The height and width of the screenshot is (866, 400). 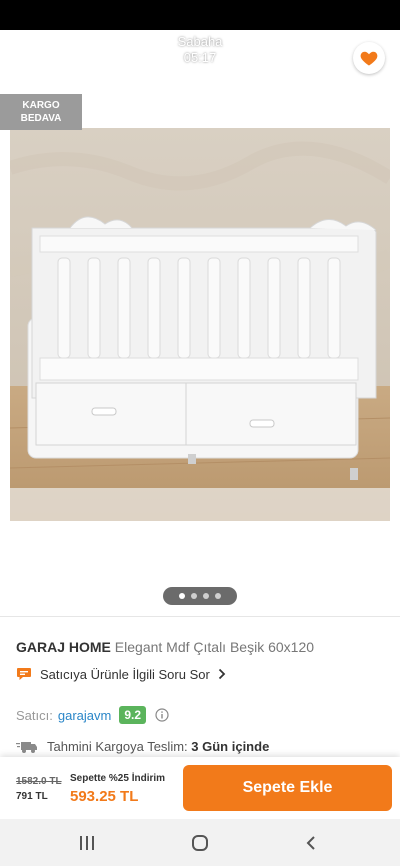 I want to click on info-icon, so click(x=162, y=715).